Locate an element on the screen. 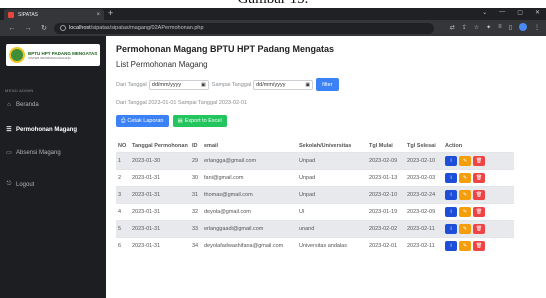 Image resolution: width=546 pixels, height=298 pixels. back-arrow-icon: ← is located at coordinates (12, 28).